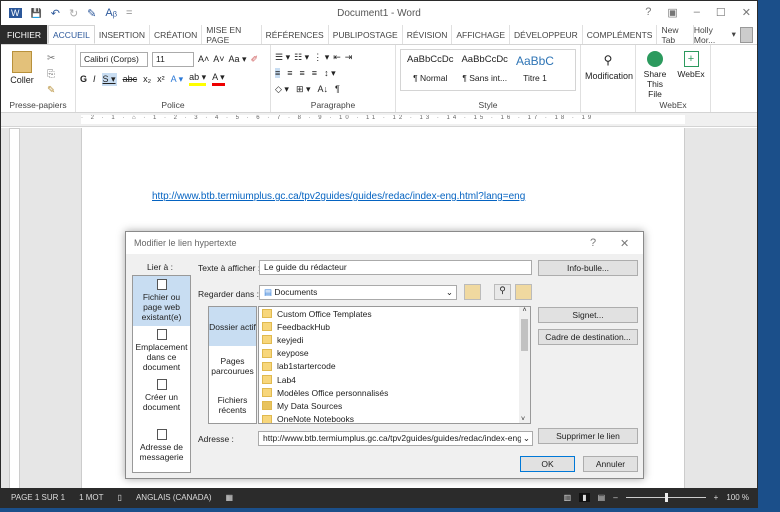  What do you see at coordinates (289, 73) in the screenshot?
I see `align-center-icon: ≡` at bounding box center [289, 73].